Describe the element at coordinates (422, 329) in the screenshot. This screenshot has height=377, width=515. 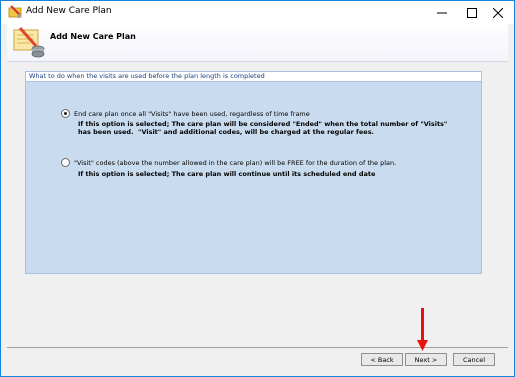
I see `annotation-arrow-icon` at that location.